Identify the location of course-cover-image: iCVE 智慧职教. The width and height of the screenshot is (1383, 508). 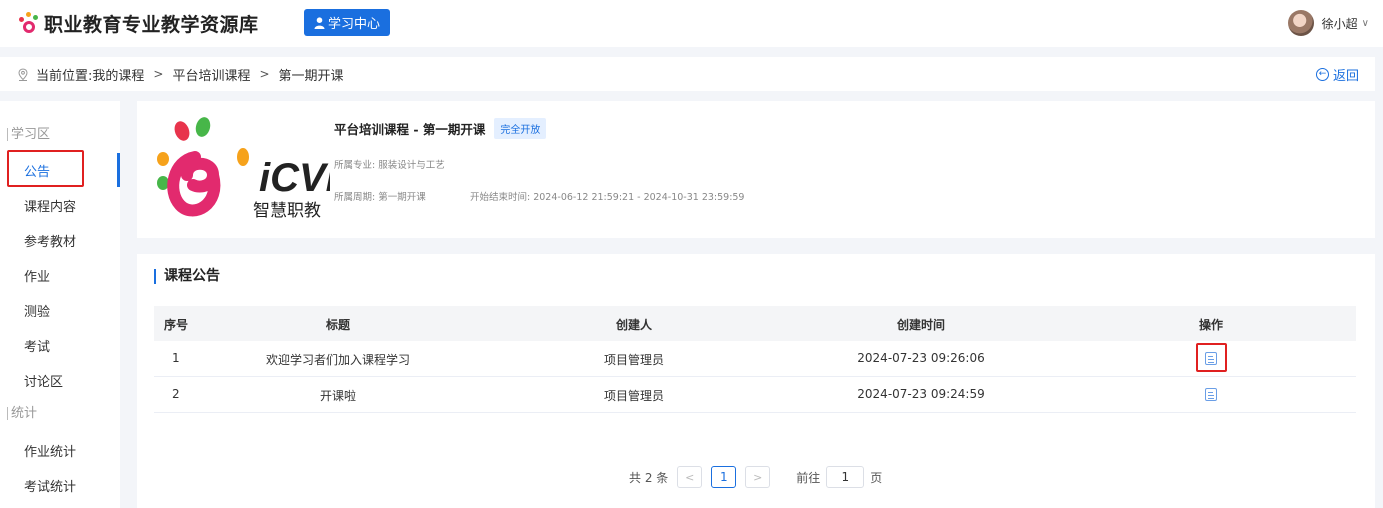
(254, 170).